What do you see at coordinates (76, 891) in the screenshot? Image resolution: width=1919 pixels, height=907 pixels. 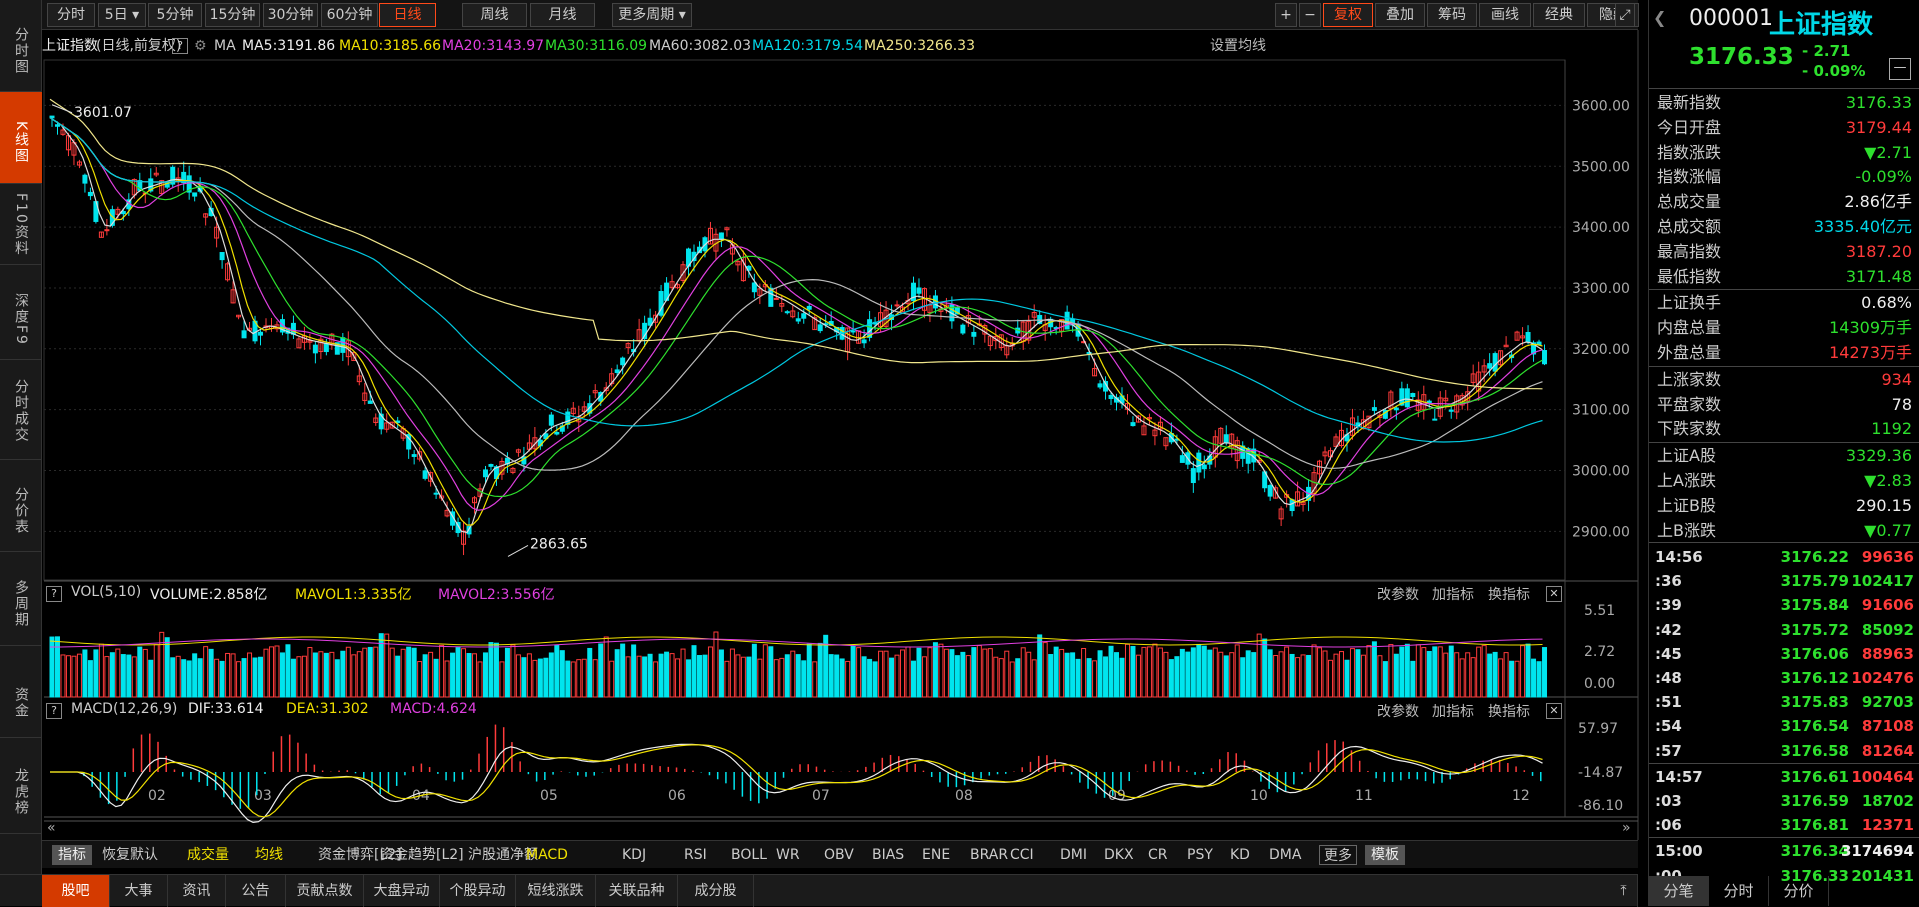 I see `bottom-tab-0: 股吧` at bounding box center [76, 891].